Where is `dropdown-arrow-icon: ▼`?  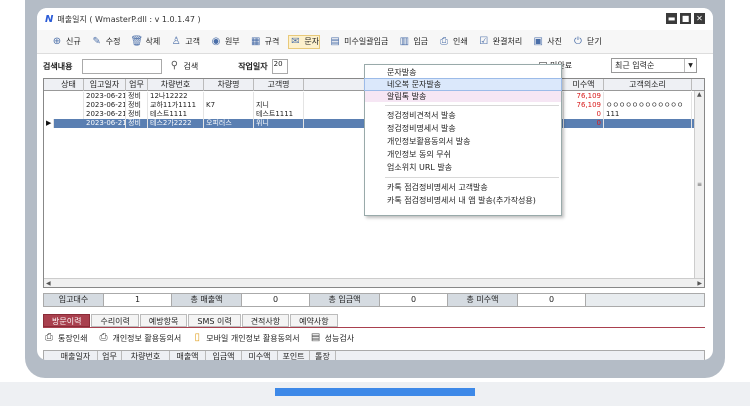 dropdown-arrow-icon: ▼ is located at coordinates (690, 65).